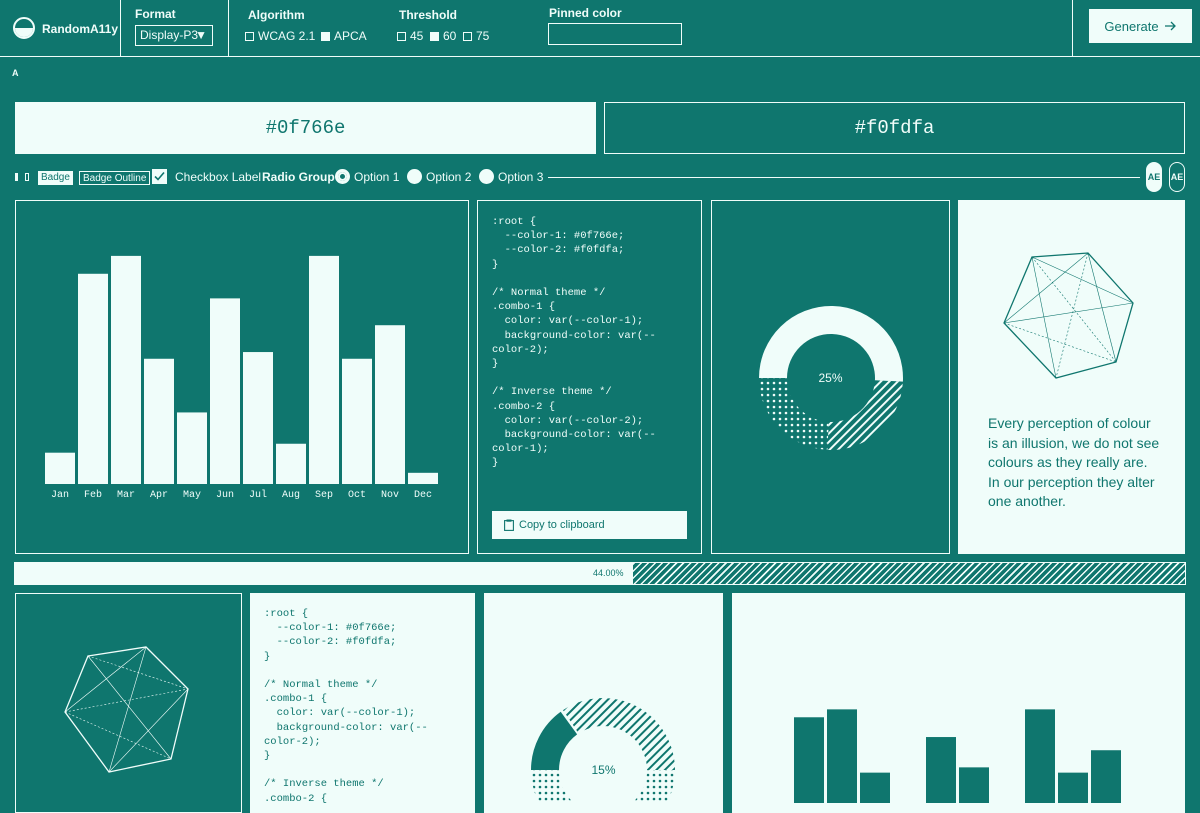 This screenshot has width=1200, height=813. I want to click on polyhedron-panel, so click(128, 703).